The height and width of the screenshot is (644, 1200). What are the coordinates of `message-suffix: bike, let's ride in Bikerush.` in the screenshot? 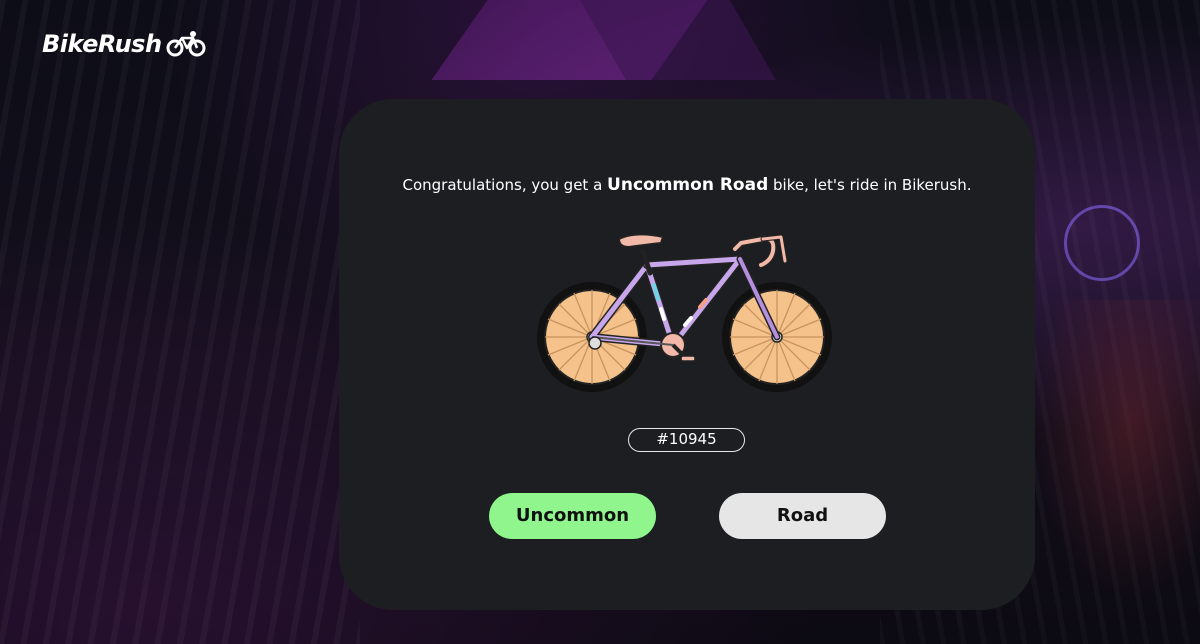 It's located at (870, 185).